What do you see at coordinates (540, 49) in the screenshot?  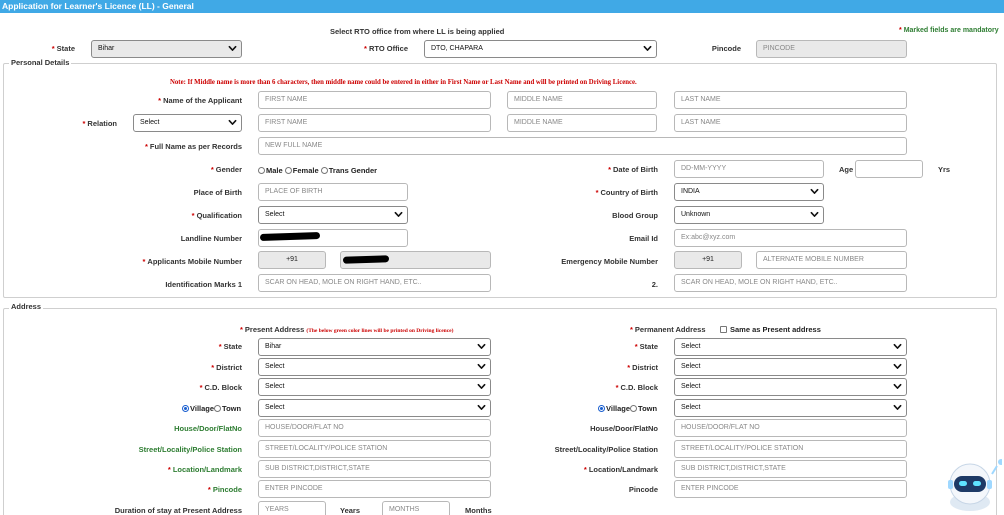 I see `rto-office-select: DTO, CHAPARA` at bounding box center [540, 49].